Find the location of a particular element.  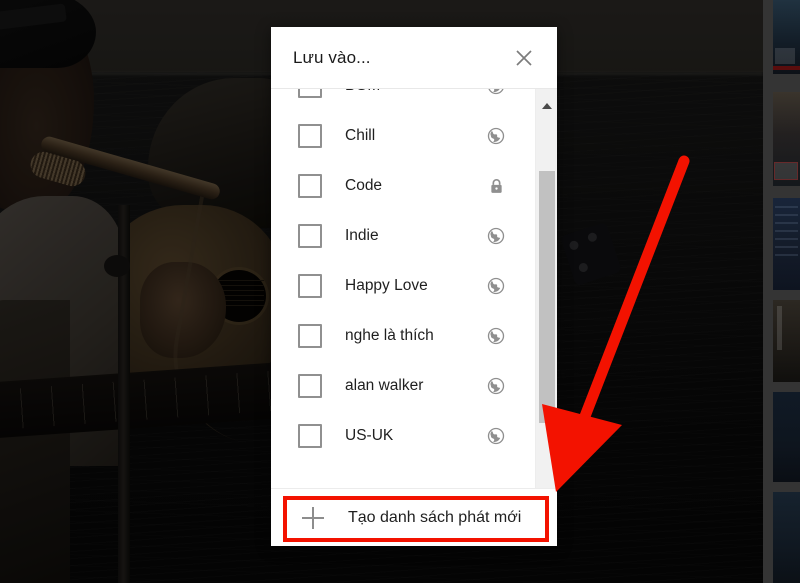

create-new-playlist-label: Tạo danh sách phát mới is located at coordinates (435, 517).